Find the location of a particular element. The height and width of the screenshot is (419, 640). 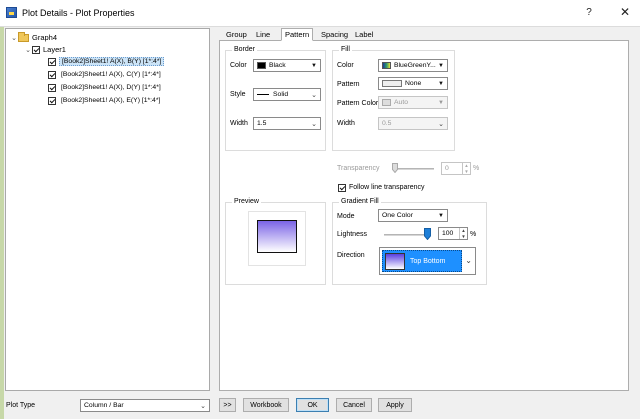

border-width-value: 1.5 is located at coordinates (262, 123).